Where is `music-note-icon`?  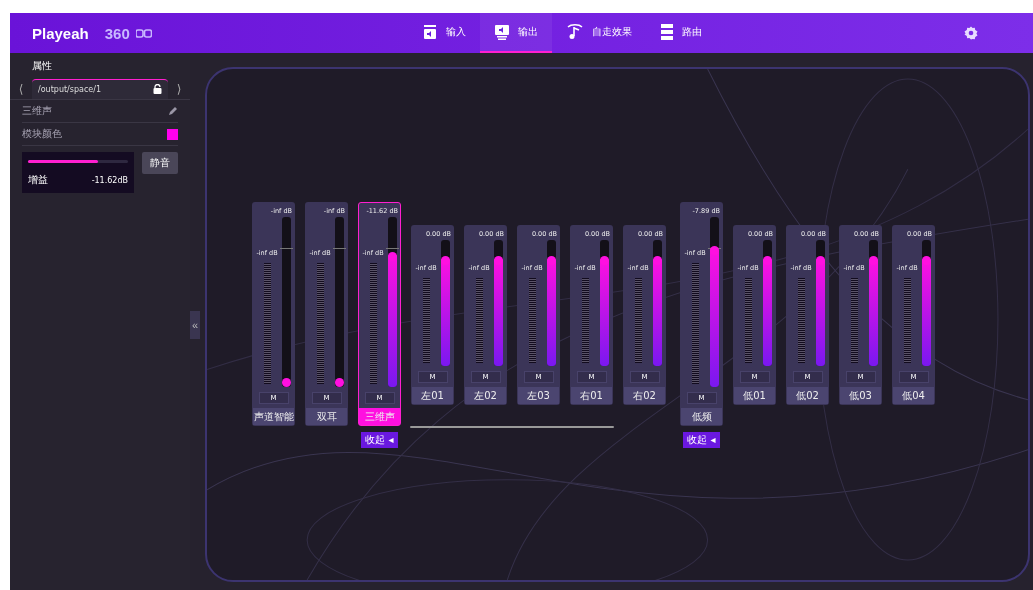 music-note-icon is located at coordinates (575, 32).